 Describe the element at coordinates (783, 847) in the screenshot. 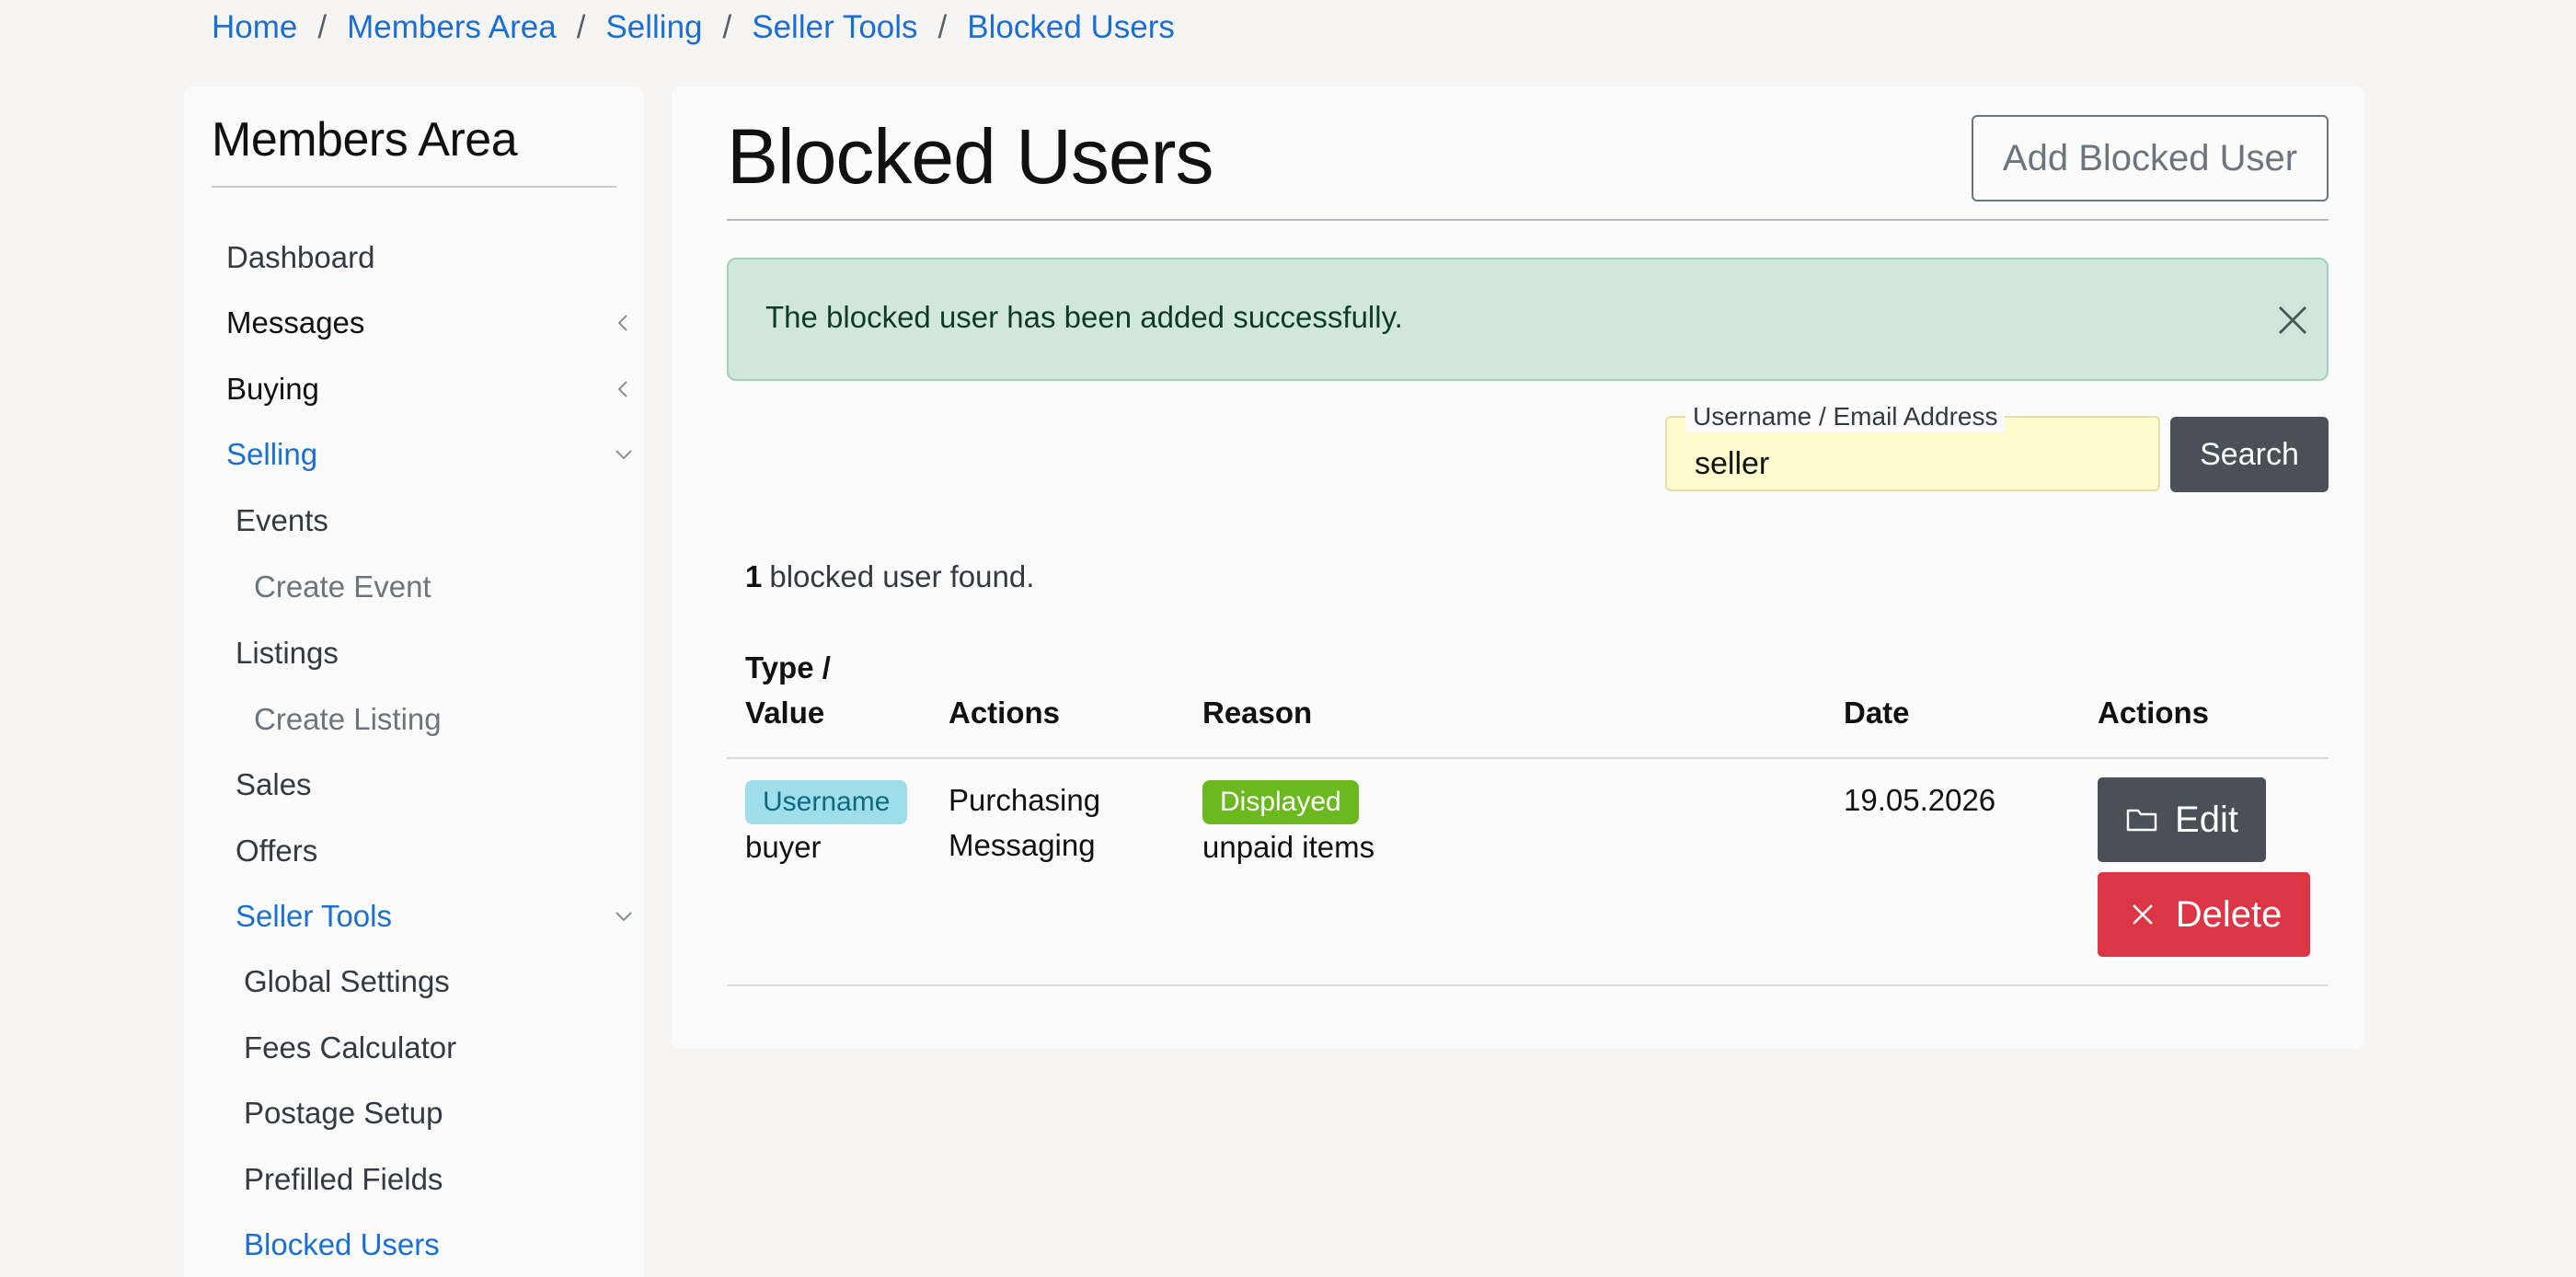

I see `blocked-value: buyer` at that location.